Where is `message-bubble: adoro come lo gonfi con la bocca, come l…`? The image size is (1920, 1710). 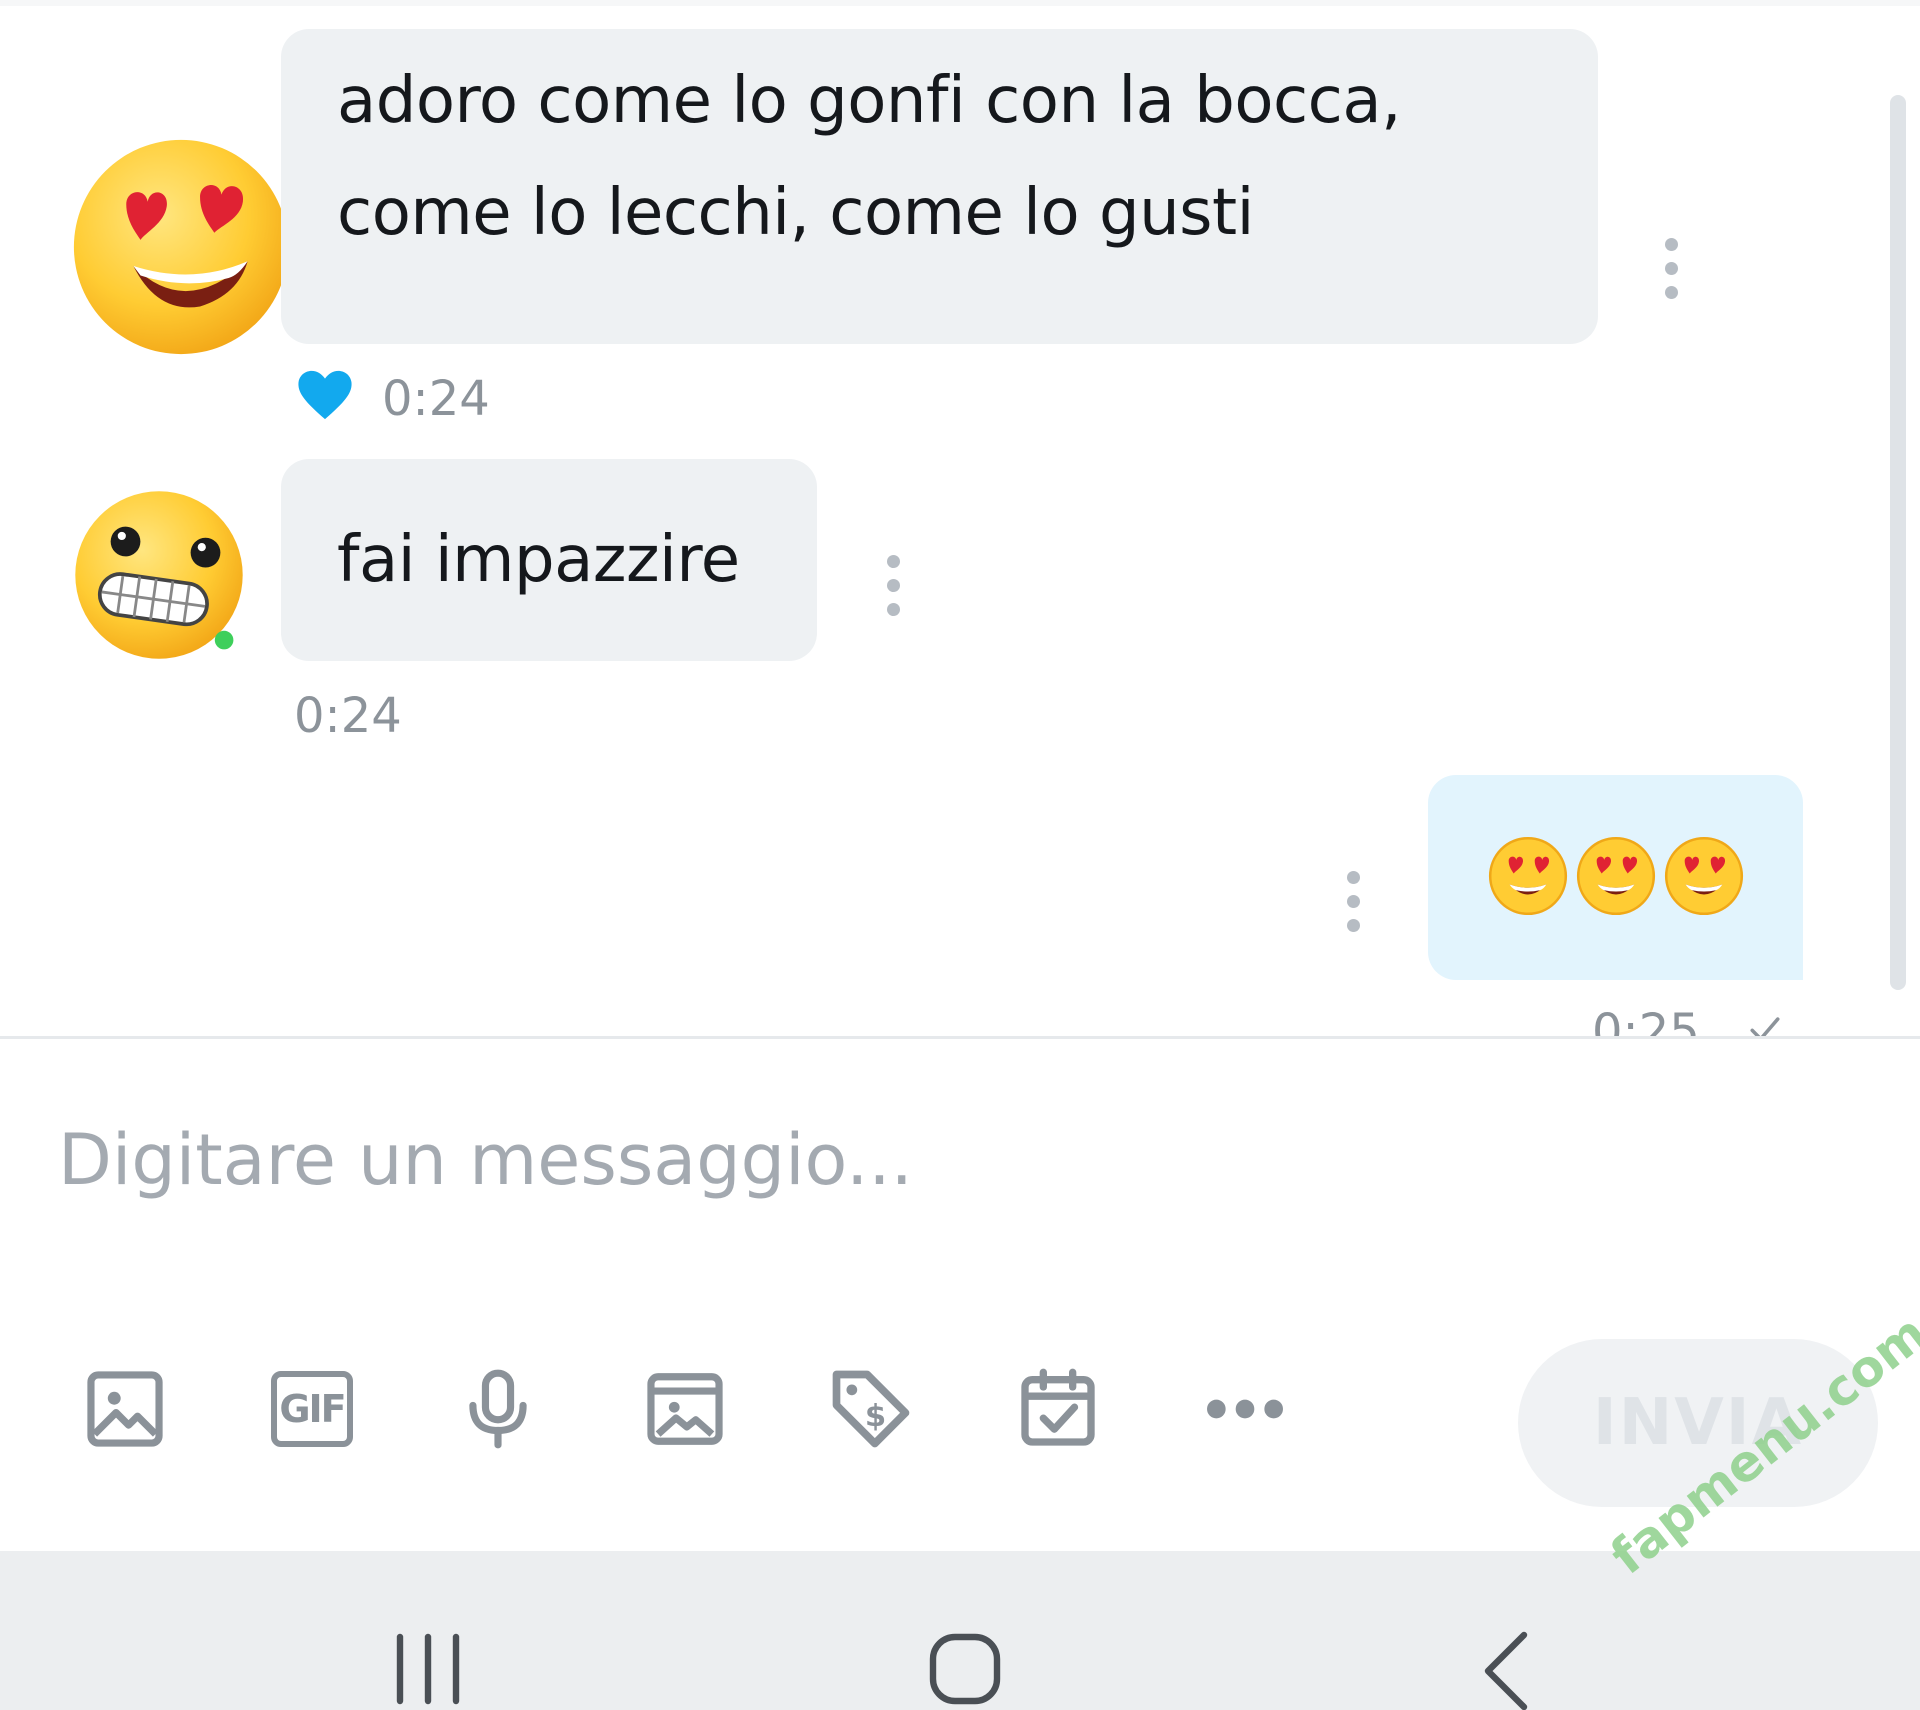 message-bubble: adoro come lo gonfi con la bocca, come l… is located at coordinates (939, 186).